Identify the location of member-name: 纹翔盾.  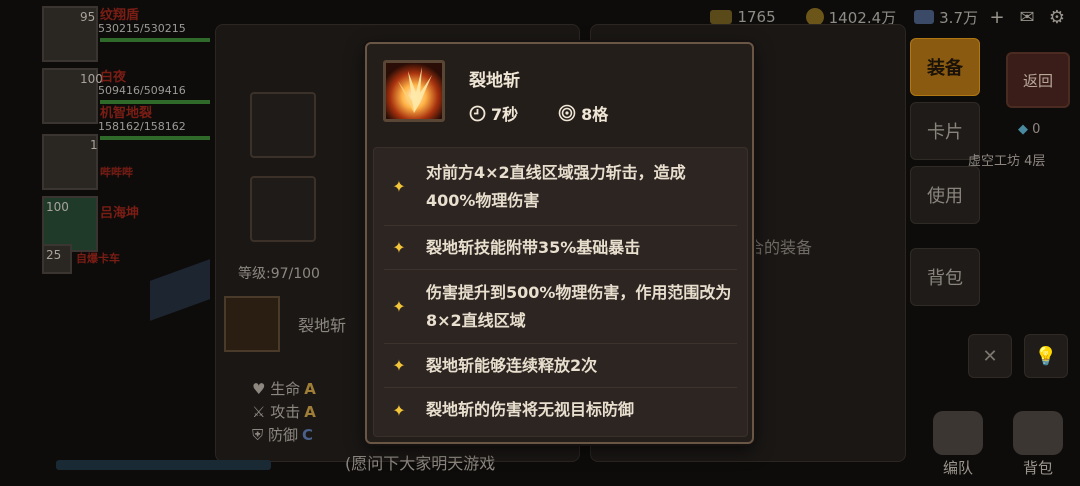
(120, 15).